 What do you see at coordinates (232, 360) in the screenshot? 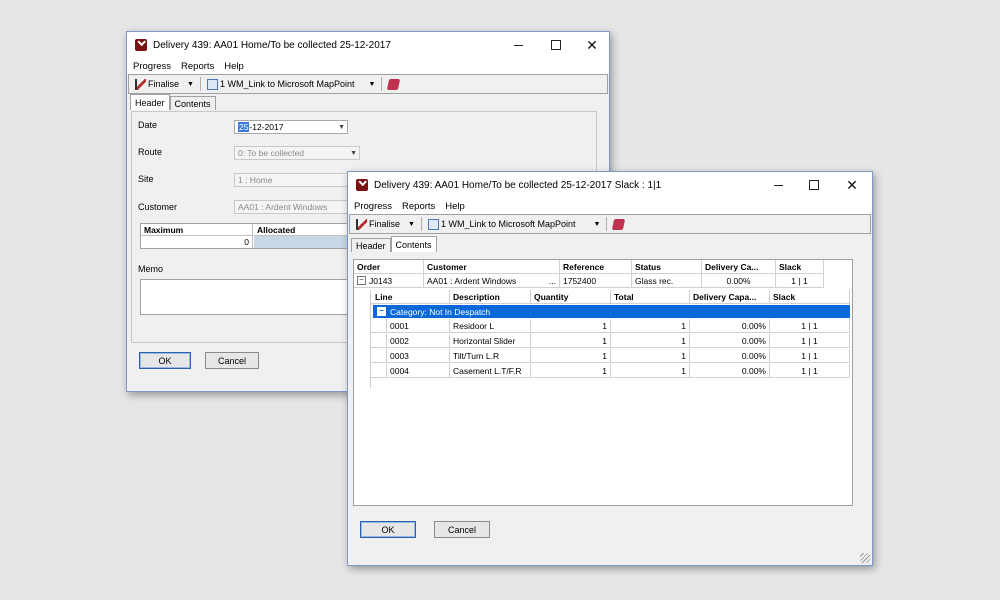
I see `back-cancel-button: Cancel` at bounding box center [232, 360].